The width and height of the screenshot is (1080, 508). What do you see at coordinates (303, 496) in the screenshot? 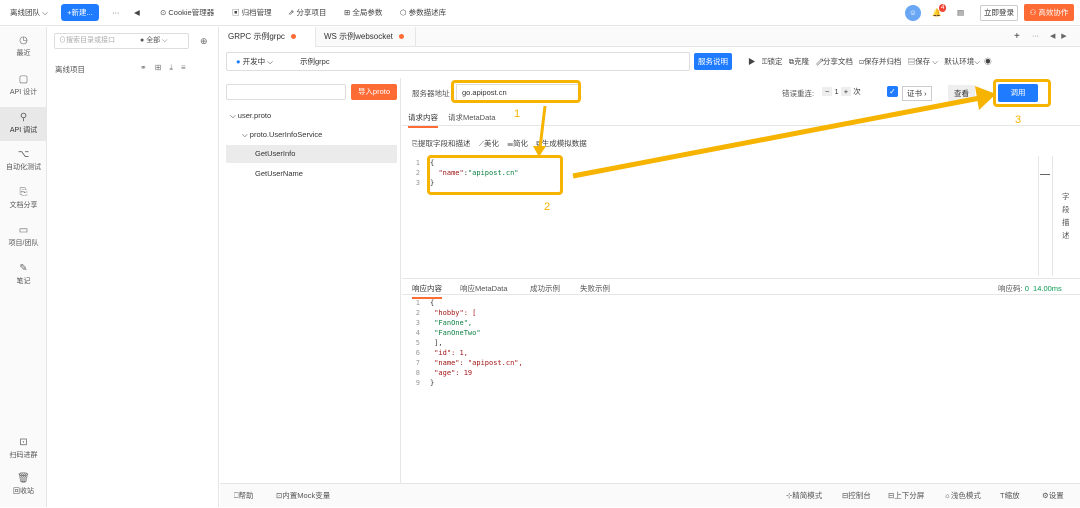
I see `mock-vars-button: ⊡内置Mock变量` at bounding box center [303, 496].